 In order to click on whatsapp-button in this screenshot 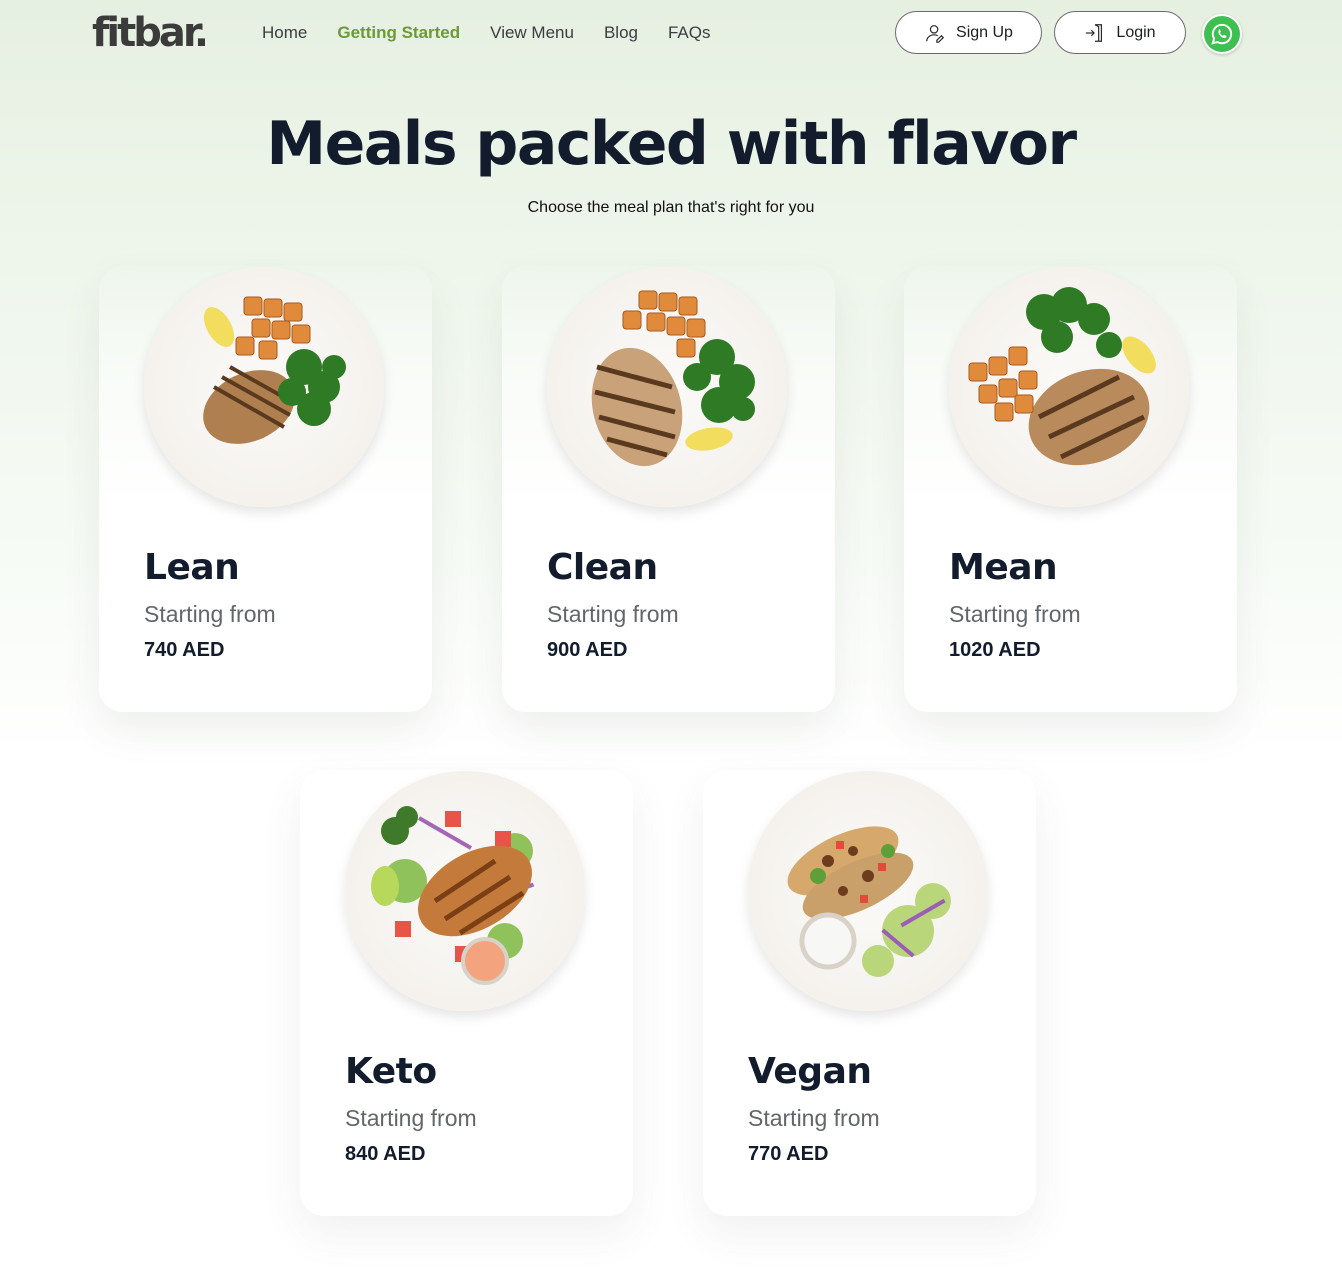, I will do `click(1222, 34)`.